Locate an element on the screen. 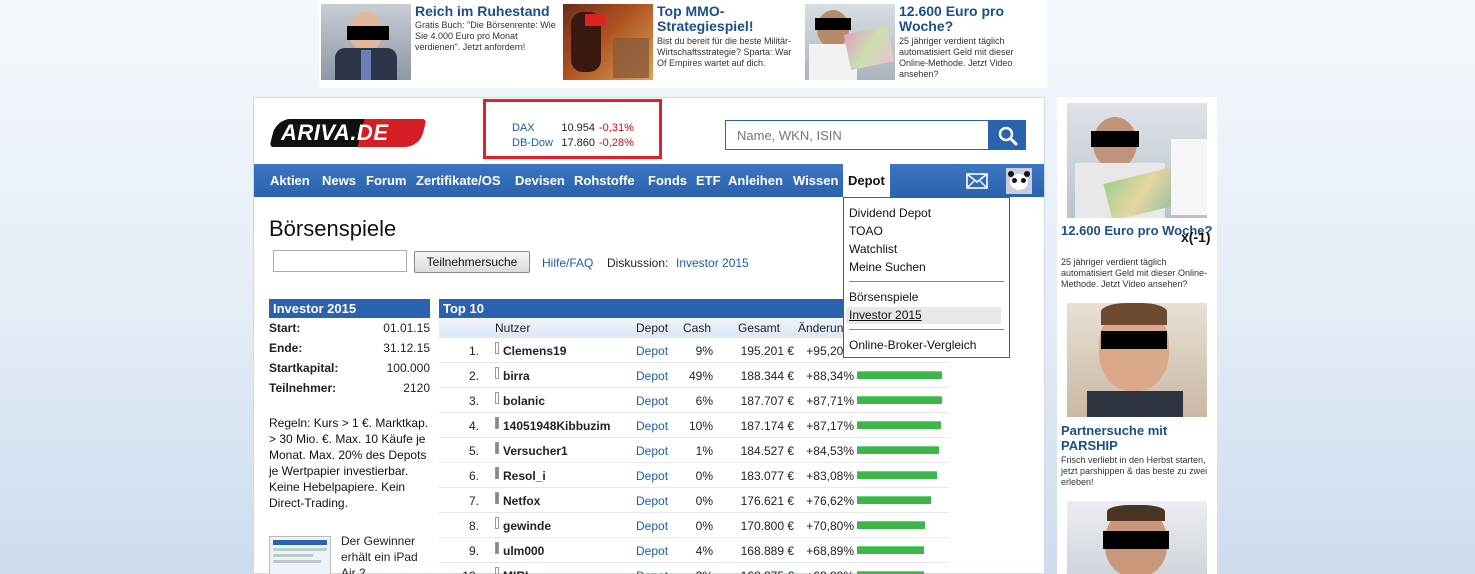 This screenshot has width=1475, height=574. ad-title: Top MMO-Strategiespiel! is located at coordinates (730, 19).